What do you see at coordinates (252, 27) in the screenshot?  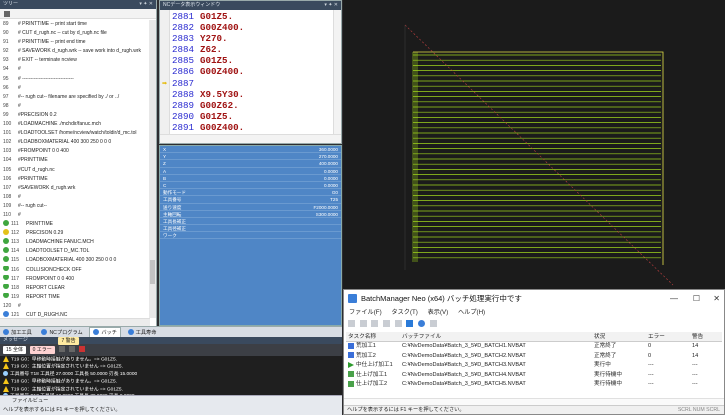 I see `code-line: 2882 G00Z400.` at bounding box center [252, 27].